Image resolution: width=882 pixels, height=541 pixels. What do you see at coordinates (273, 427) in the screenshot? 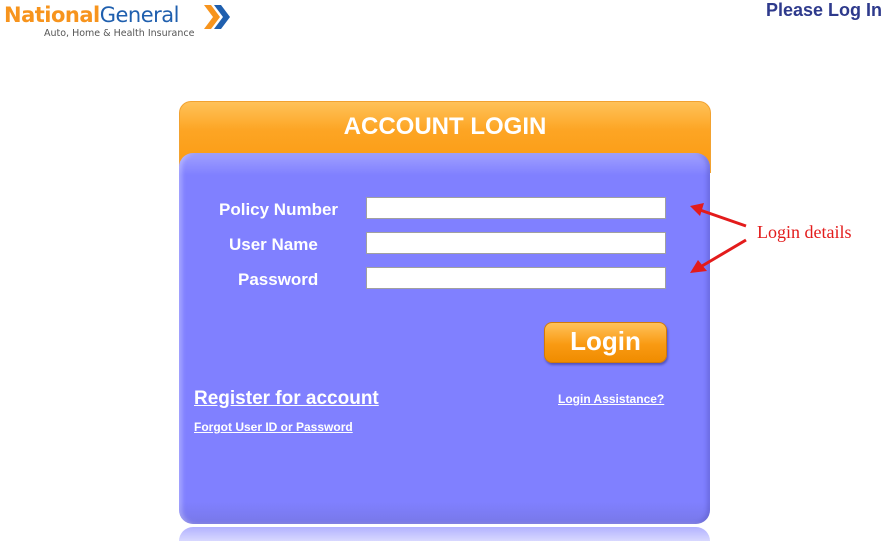
I see `forgot-credentials-link: Forgot User ID or Password` at bounding box center [273, 427].